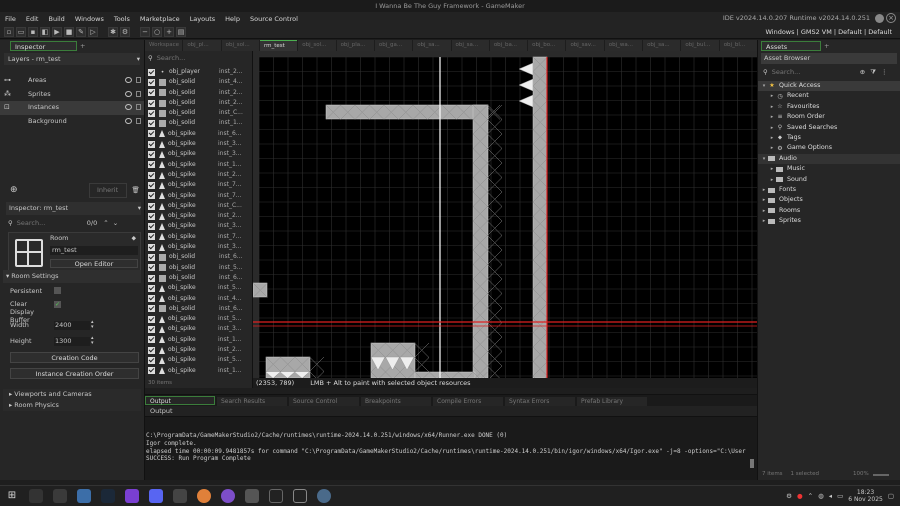 Image resolution: width=900 pixels, height=506 pixels. Describe the element at coordinates (873, 72) in the screenshot. I see `filter-icon: ⧩` at that location.